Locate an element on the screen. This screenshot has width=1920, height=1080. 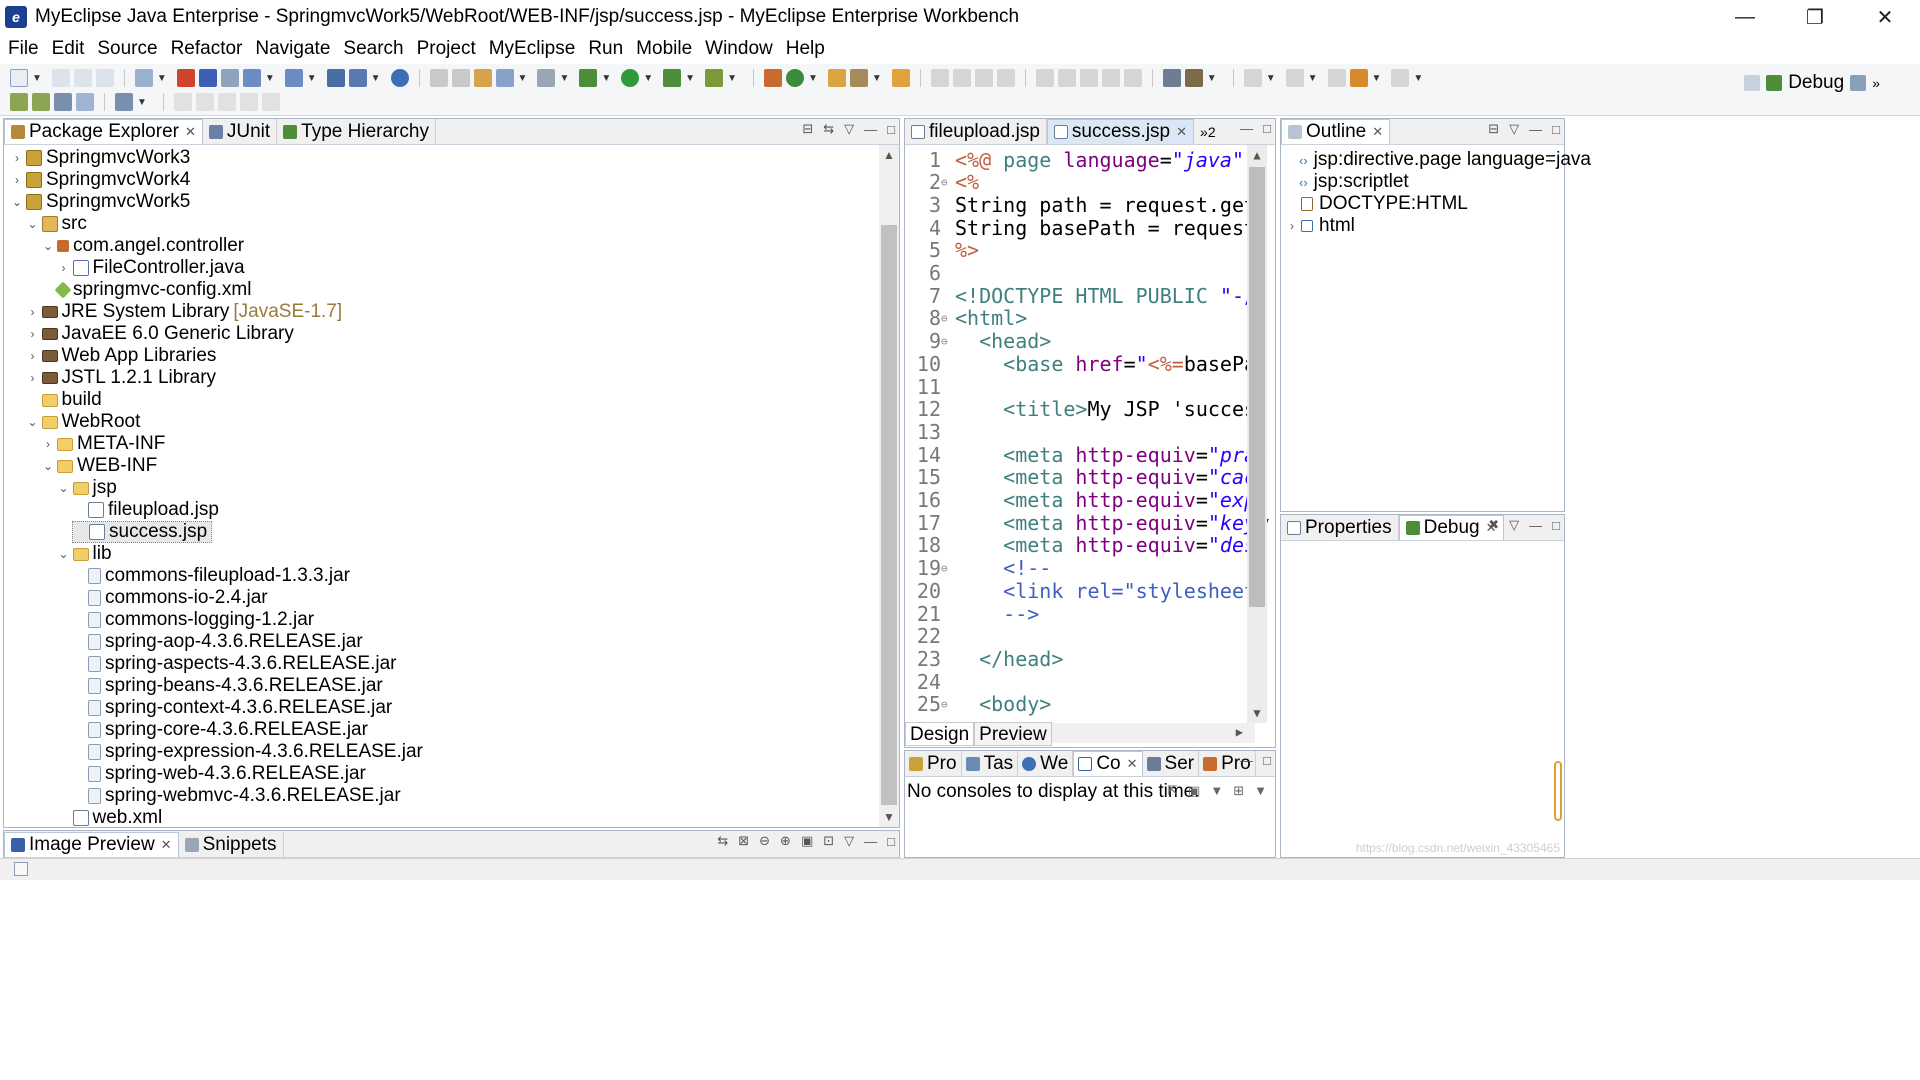
tree-item: spring-beans-4.3.6.RELEASE.jar is located at coordinates (227, 686).